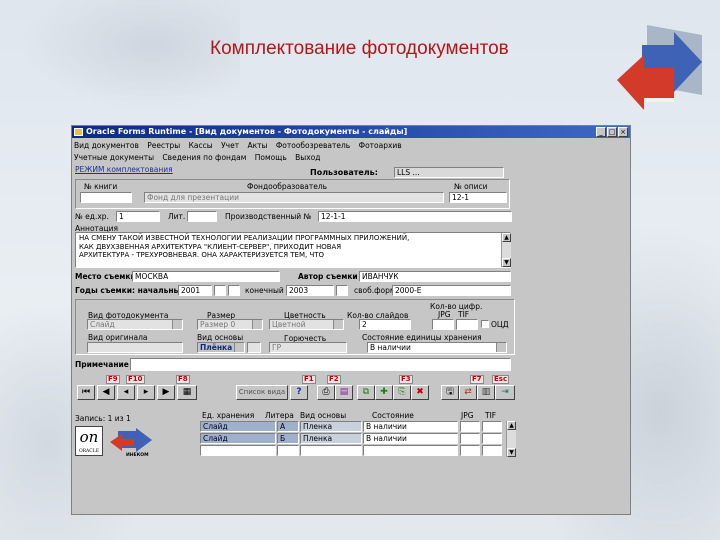 Image resolution: width=720 pixels, height=540 pixels. I want to click on list-view-button: Список вида, so click(262, 392).